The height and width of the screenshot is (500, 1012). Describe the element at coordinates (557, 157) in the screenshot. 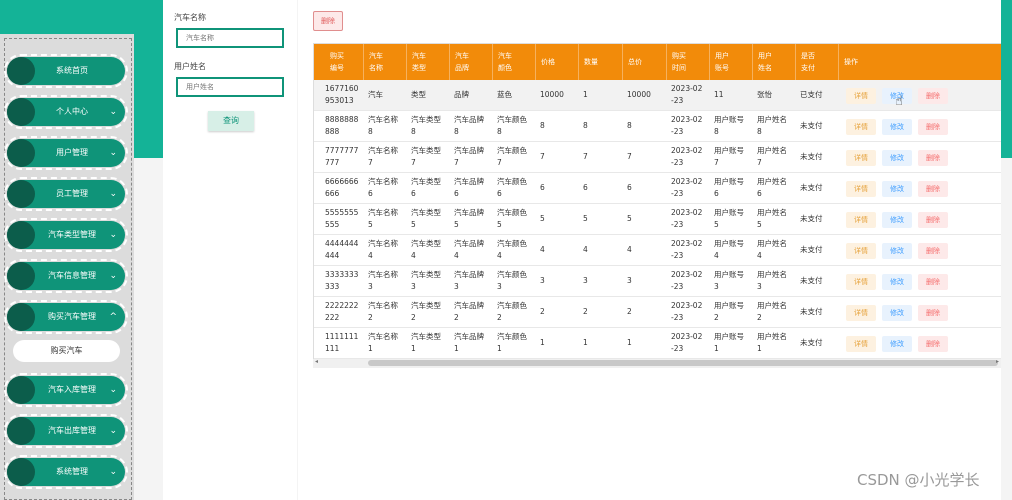

I see `table-cell: 7` at that location.